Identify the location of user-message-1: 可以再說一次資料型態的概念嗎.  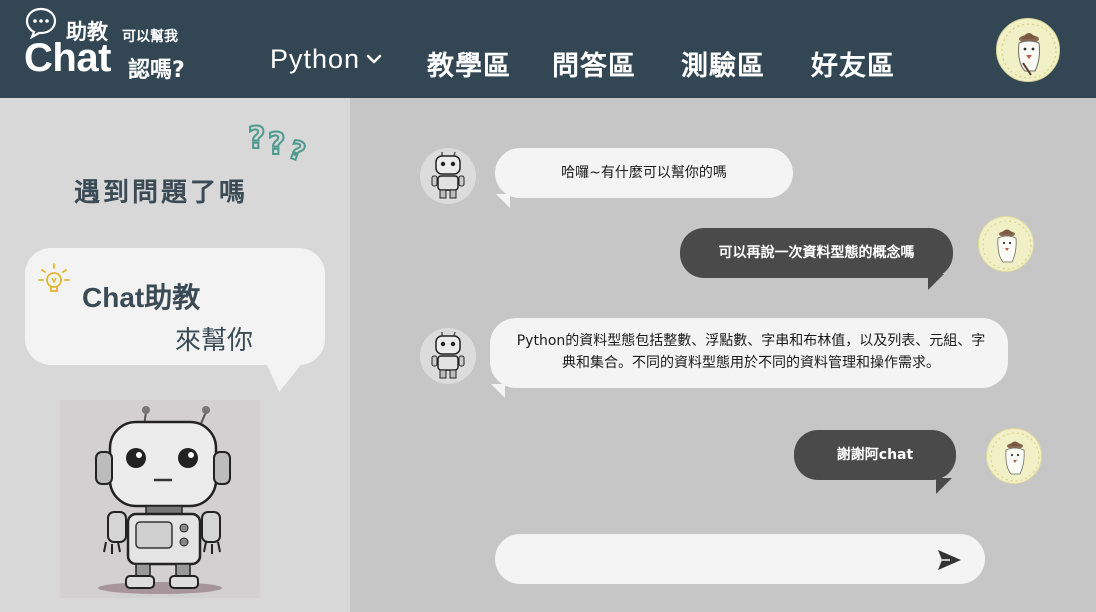
(816, 253).